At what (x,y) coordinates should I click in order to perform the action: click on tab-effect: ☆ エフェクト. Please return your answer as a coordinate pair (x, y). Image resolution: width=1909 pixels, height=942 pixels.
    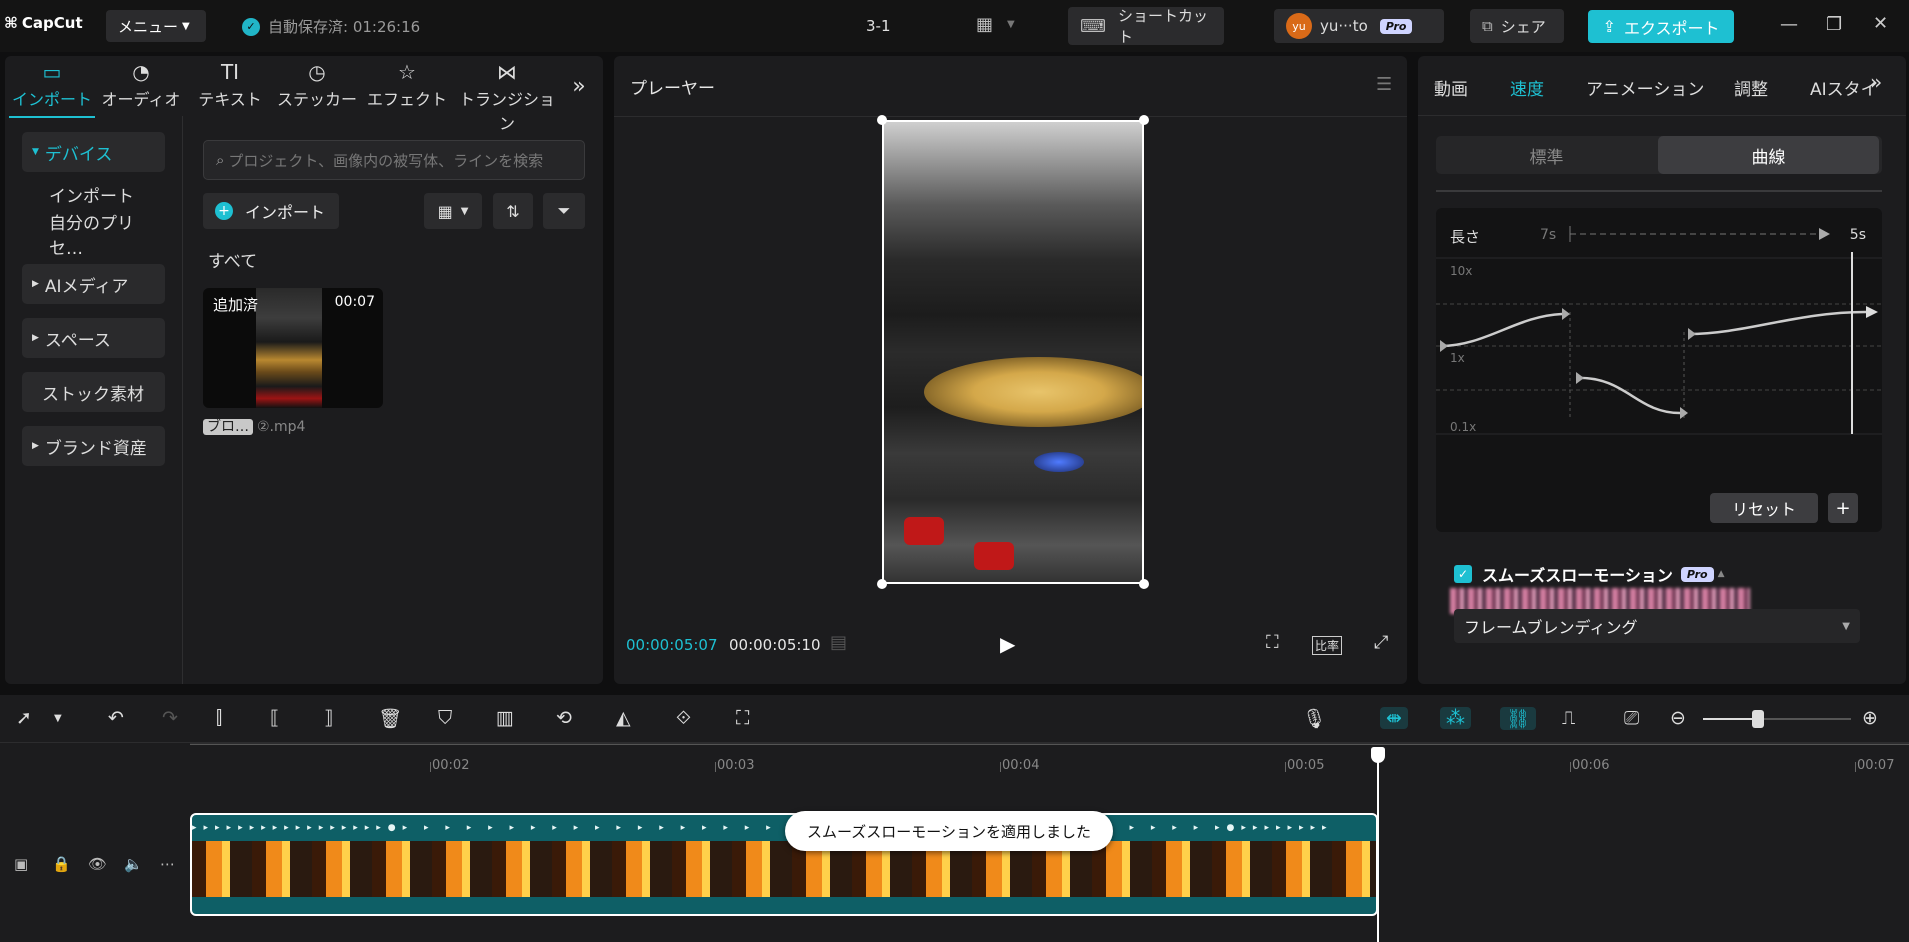
    Looking at the image, I should click on (407, 85).